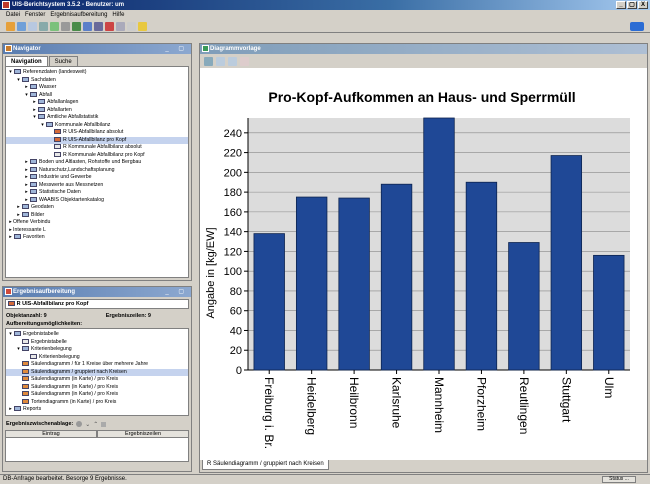  What do you see at coordinates (97, 358) in the screenshot?
I see `ergebnis-tree-node: Kriterienbelegung` at bounding box center [97, 358].